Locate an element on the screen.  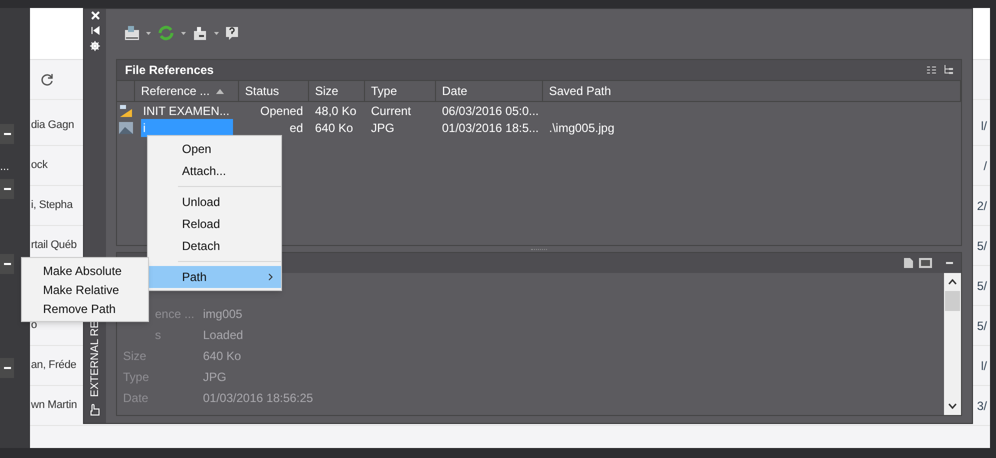
tree-view-icon is located at coordinates (948, 70).